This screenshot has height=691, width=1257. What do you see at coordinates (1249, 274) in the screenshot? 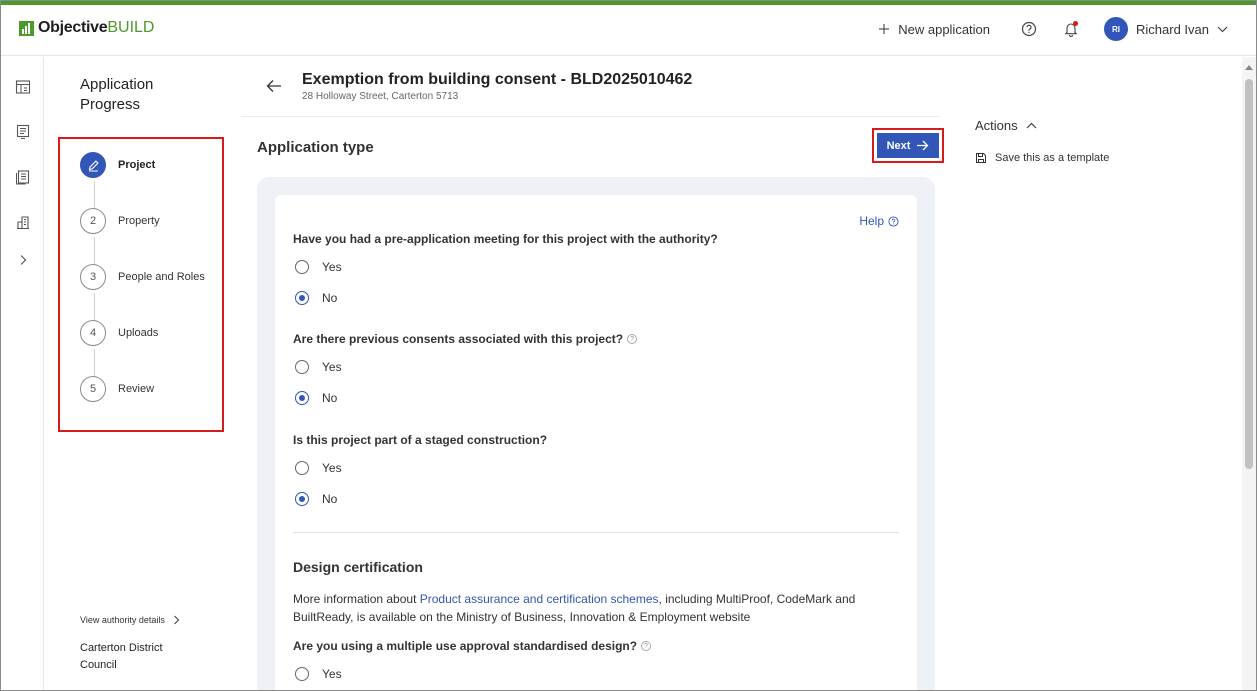
I see `scrollbar-thumb` at bounding box center [1249, 274].